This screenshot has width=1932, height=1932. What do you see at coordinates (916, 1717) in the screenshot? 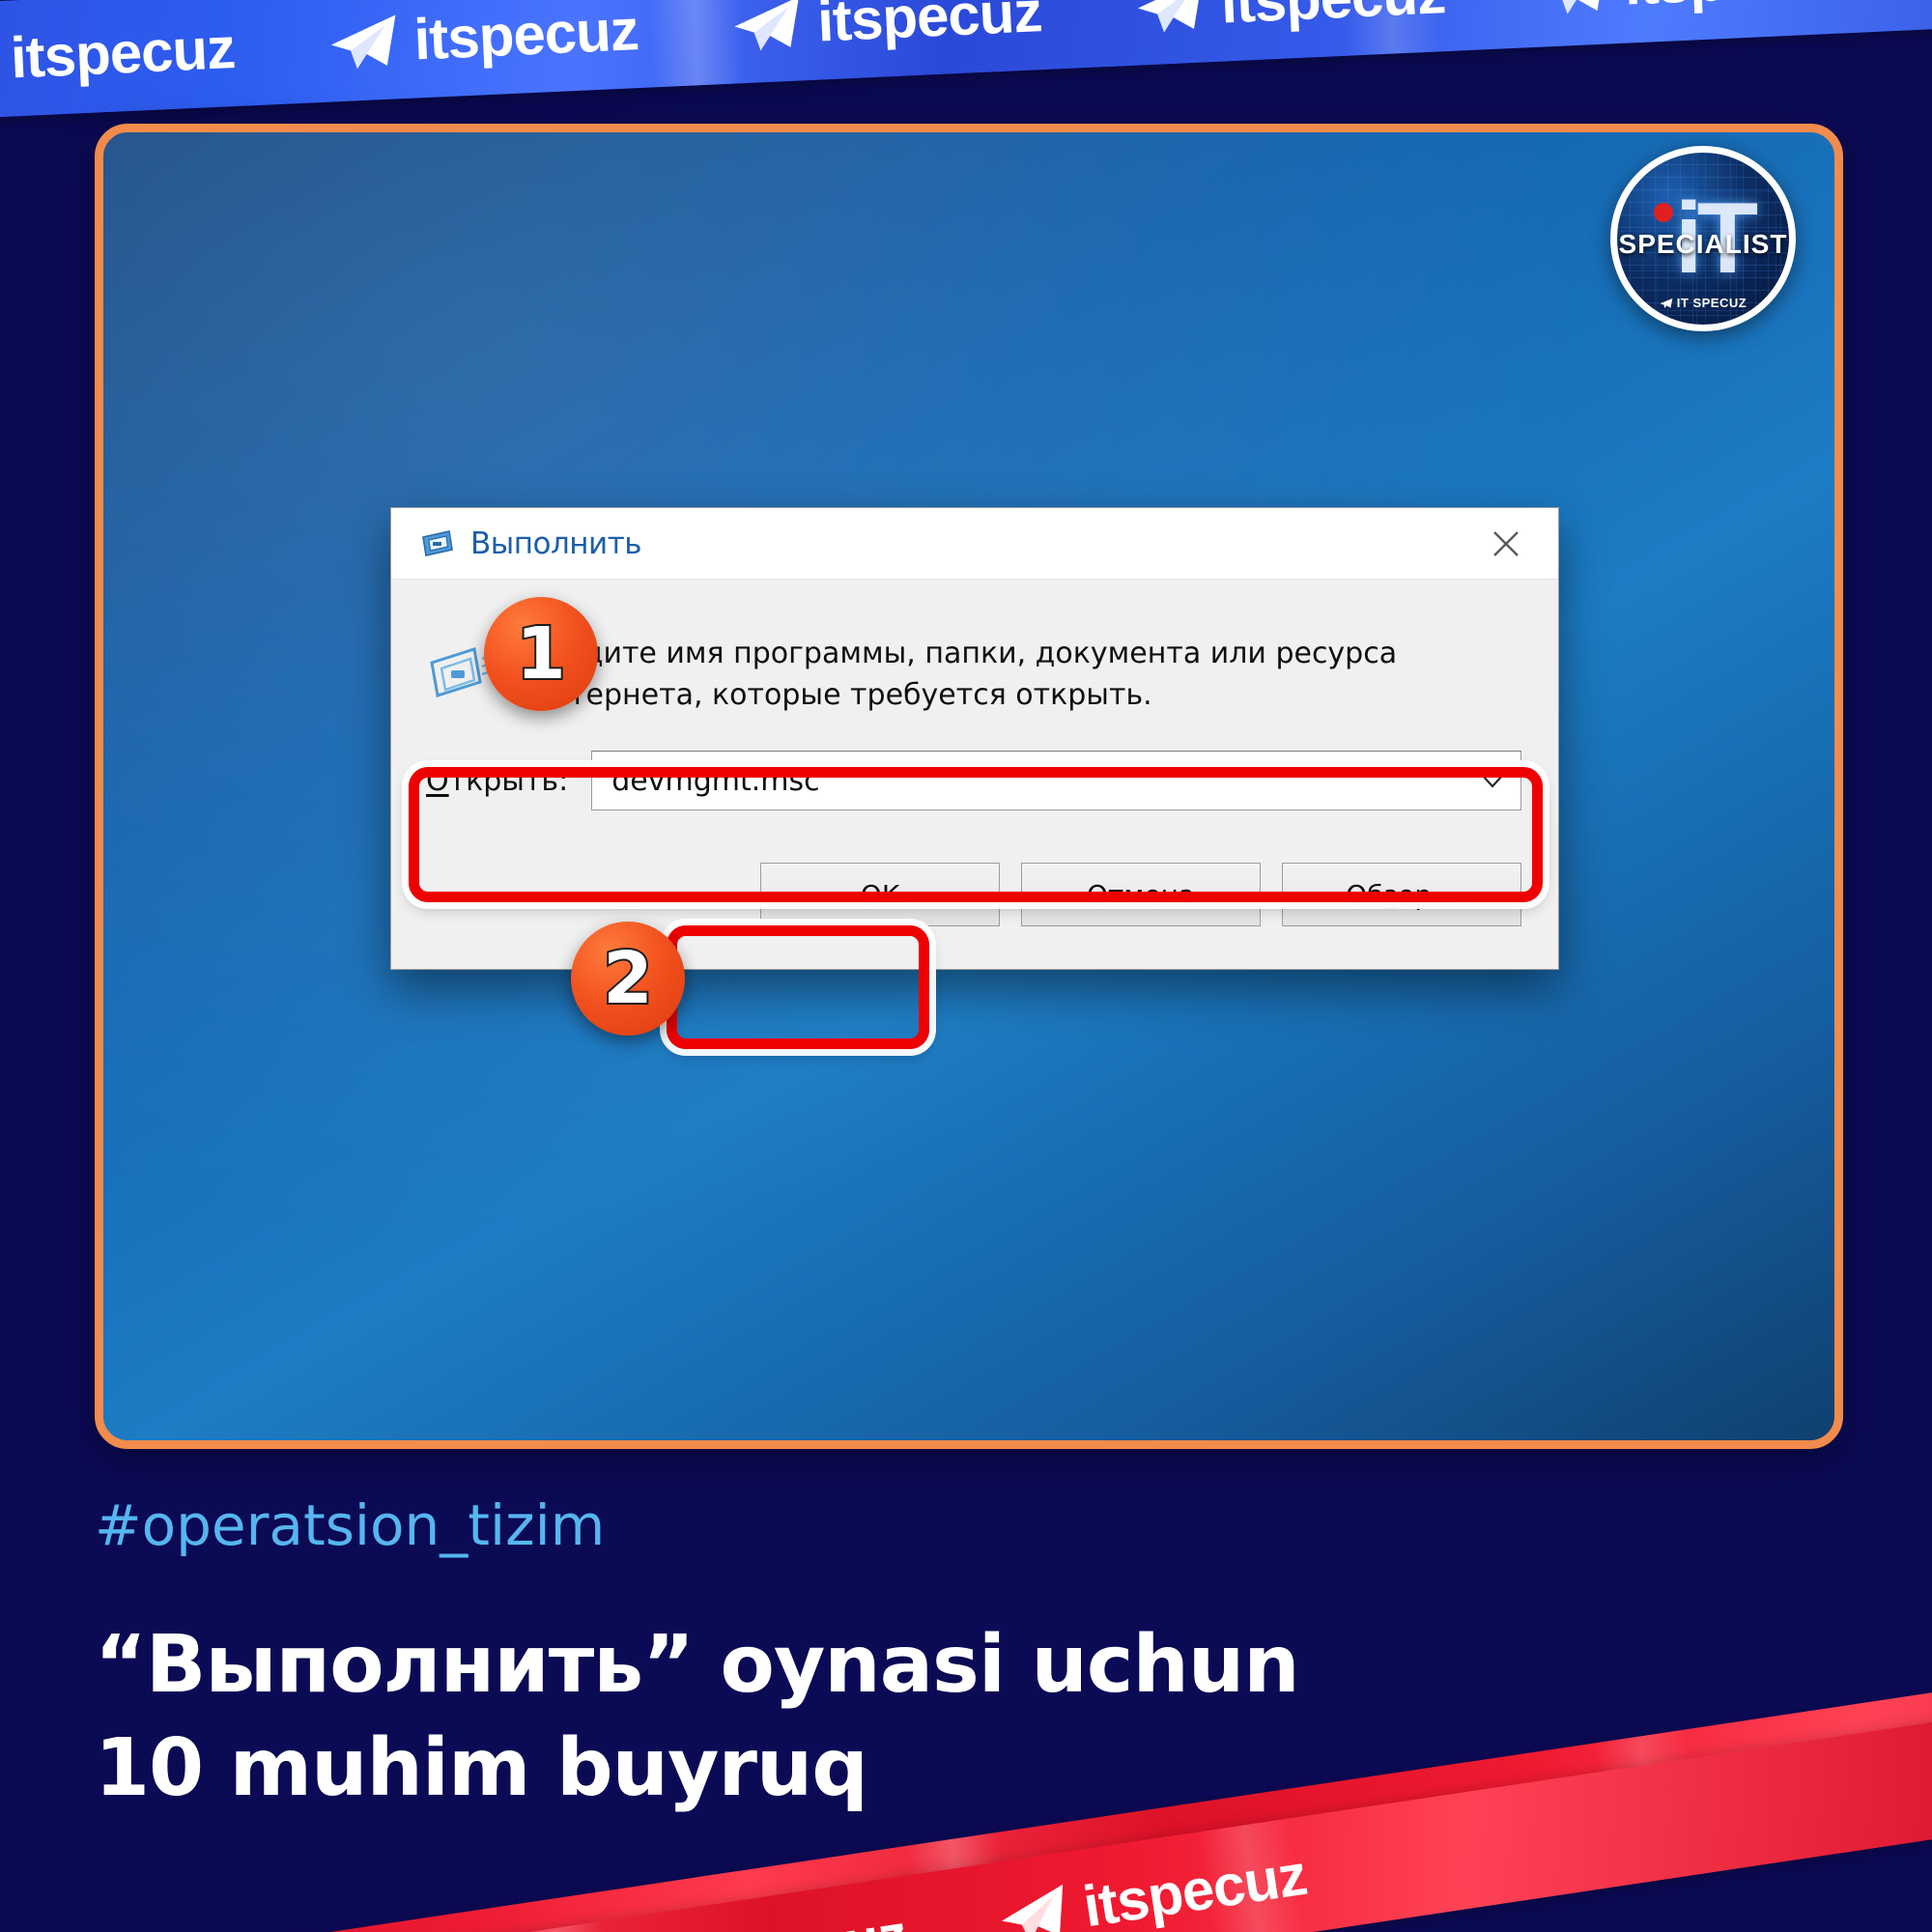
I see `headline: “Выполнить” oynasi uchun 10 muhim buyruq` at bounding box center [916, 1717].